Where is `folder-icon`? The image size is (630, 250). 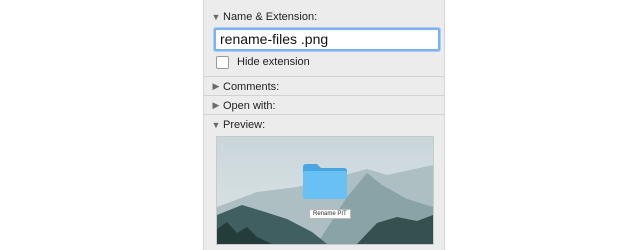
folder-icon is located at coordinates (325, 181).